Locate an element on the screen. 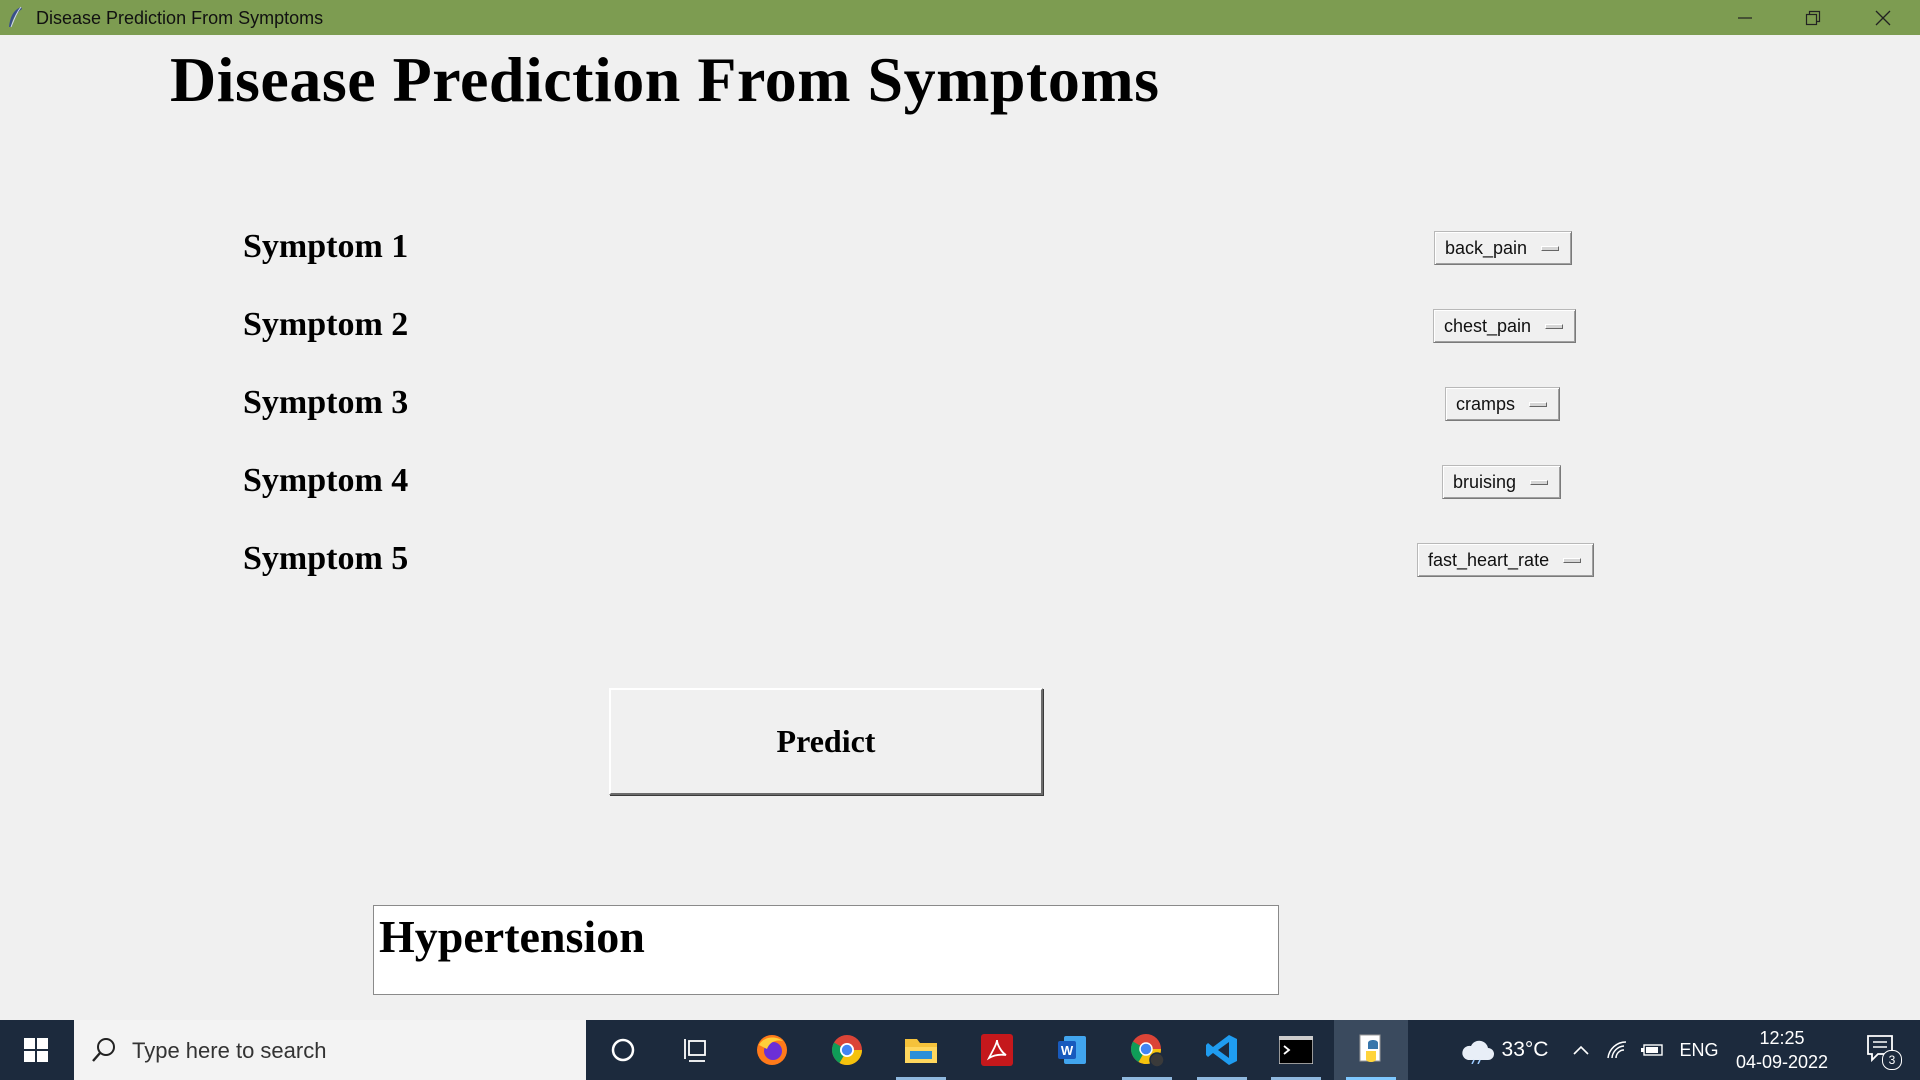 The image size is (1920, 1080). battery-button is located at coordinates (1653, 1050).